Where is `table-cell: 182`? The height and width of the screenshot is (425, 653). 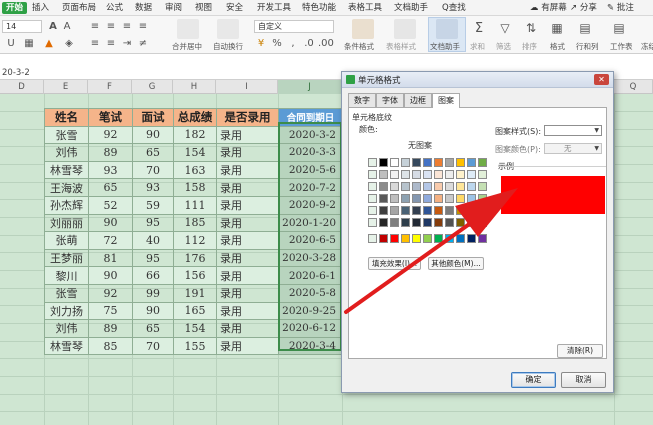 table-cell: 182 is located at coordinates (195, 135).